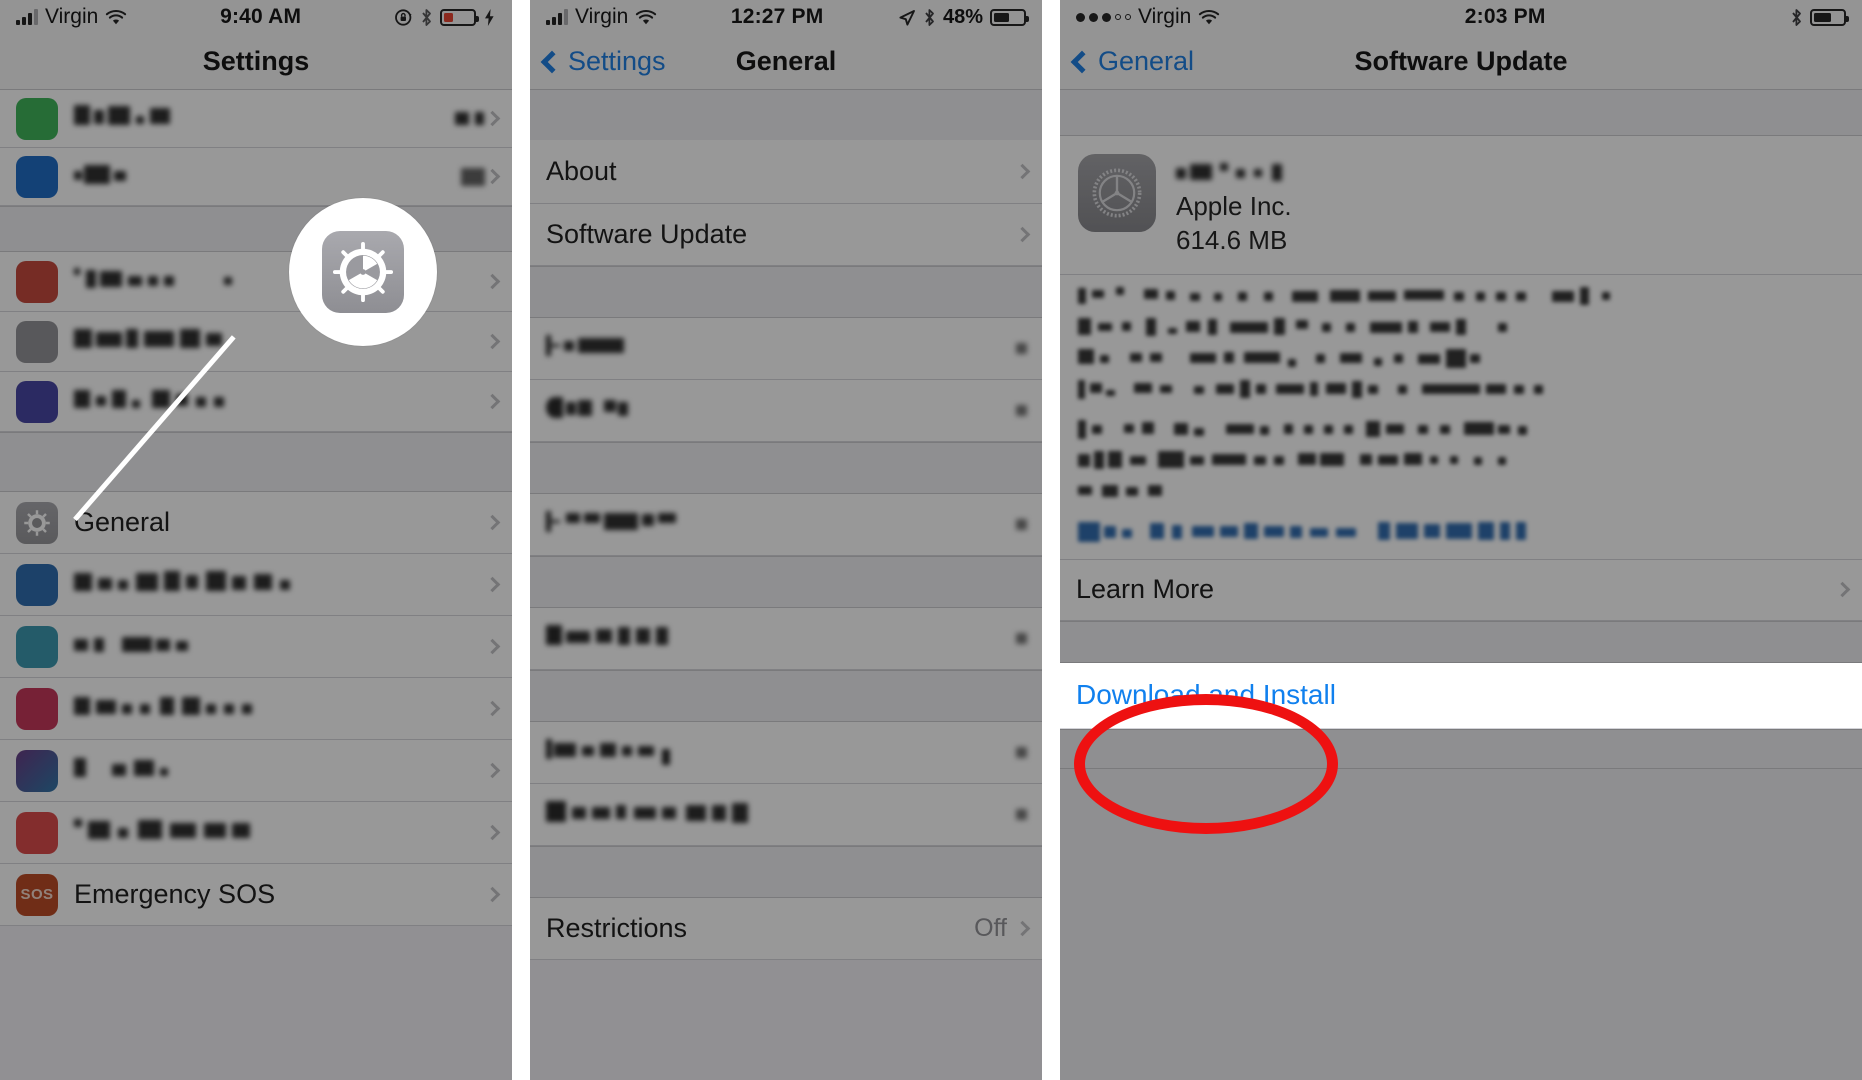 The height and width of the screenshot is (1080, 1862). I want to click on update-size: 614.6 MB, so click(1232, 239).